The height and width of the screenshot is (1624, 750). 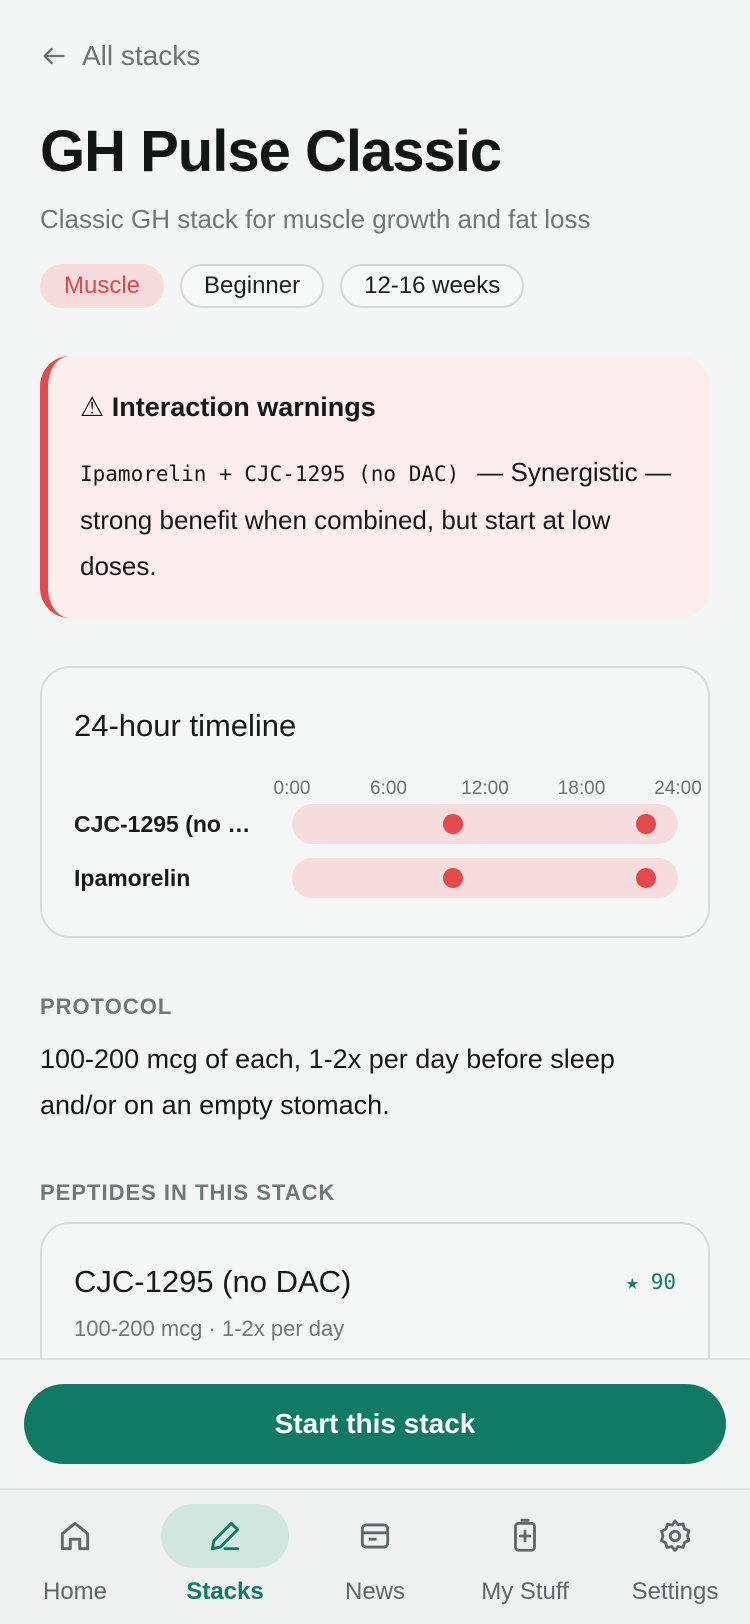 What do you see at coordinates (271, 151) in the screenshot?
I see `page-title: GH Pulse Classic` at bounding box center [271, 151].